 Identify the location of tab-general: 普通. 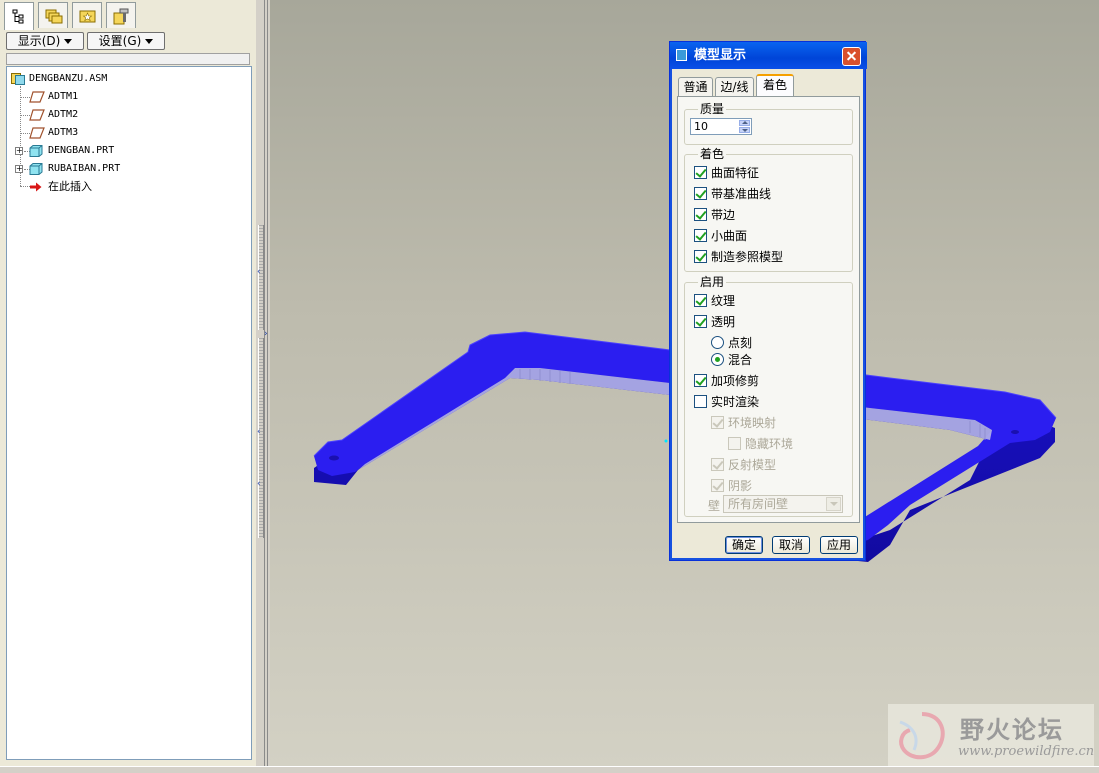
(695, 86).